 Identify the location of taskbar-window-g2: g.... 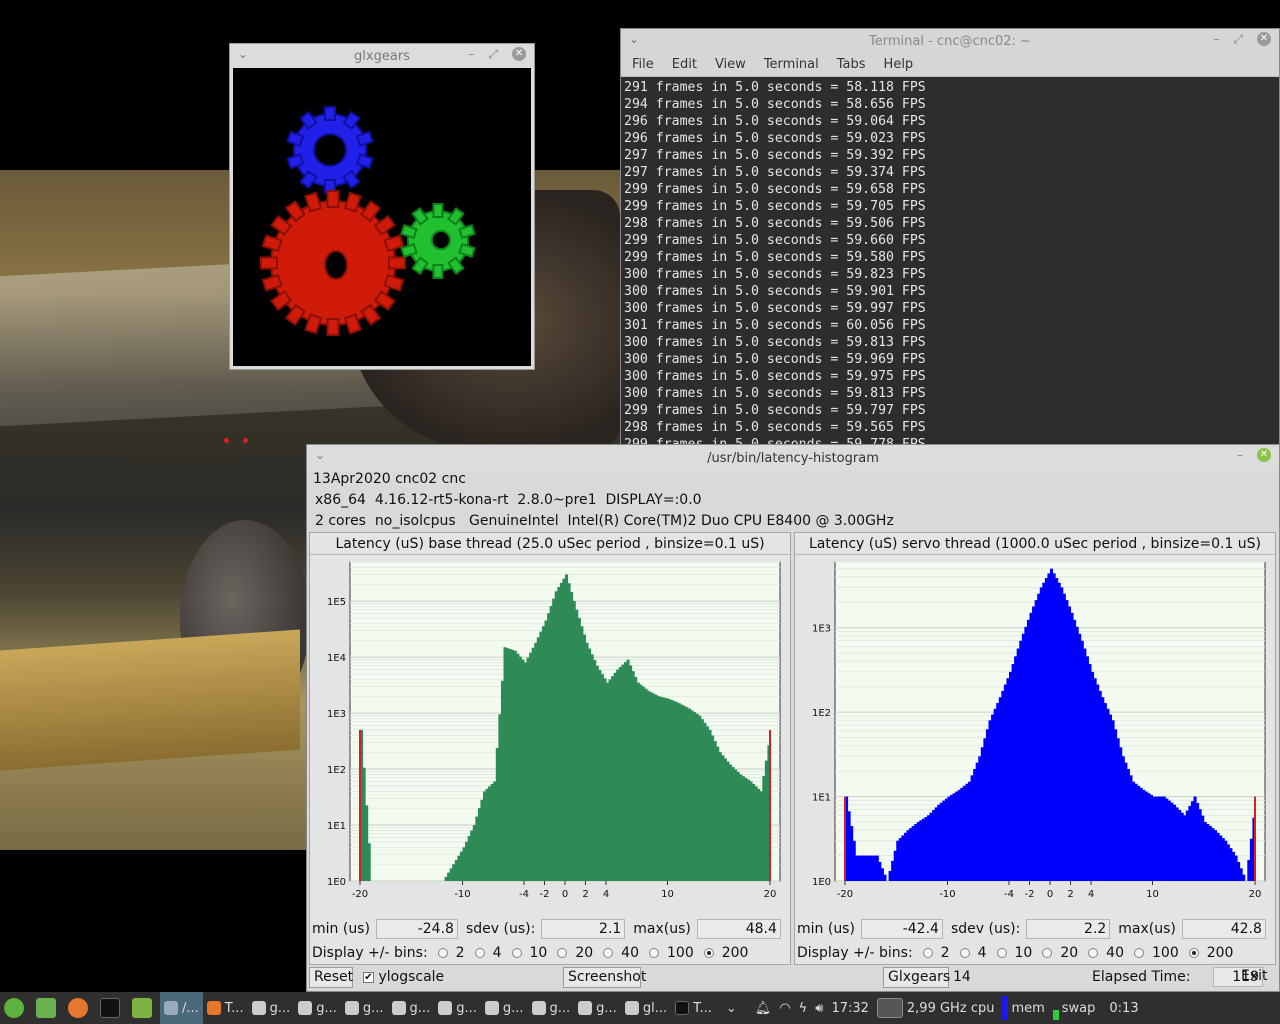
(317, 1008).